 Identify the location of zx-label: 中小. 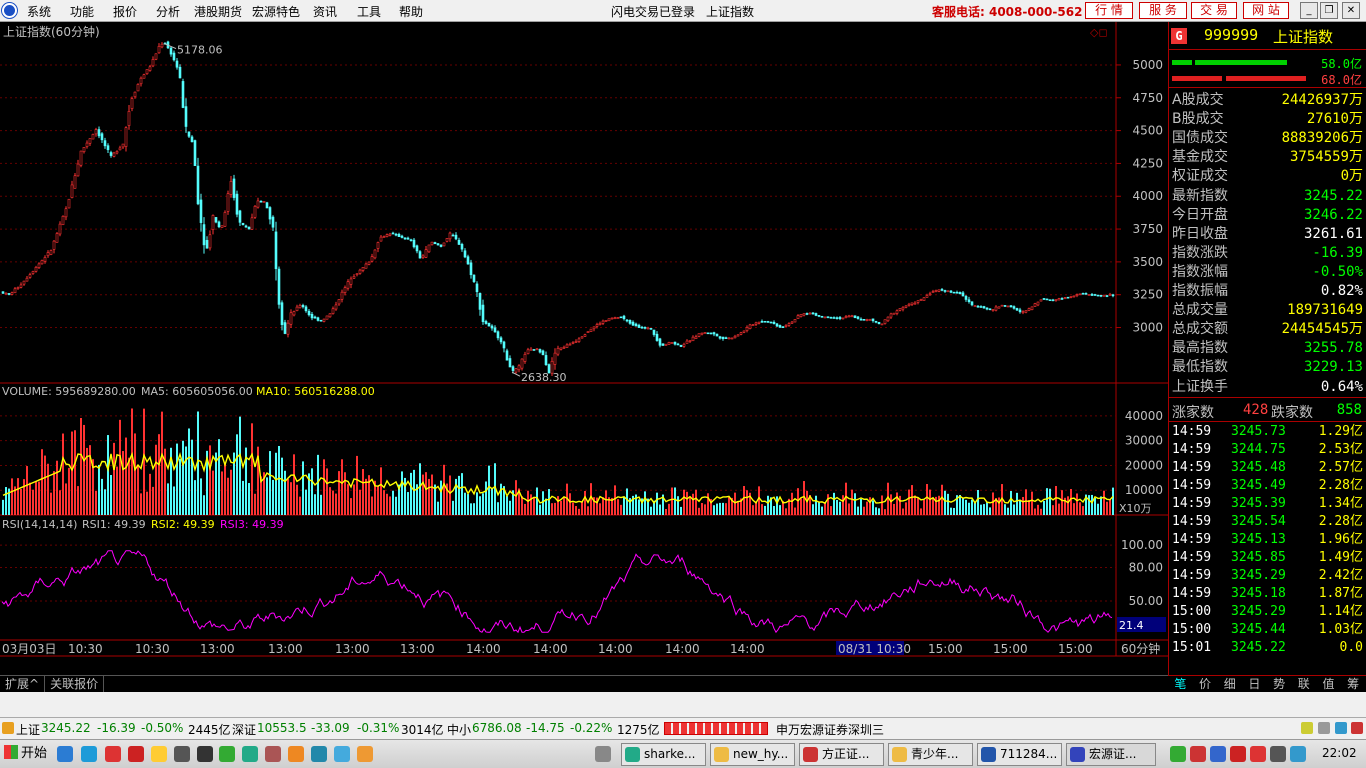
(459, 730).